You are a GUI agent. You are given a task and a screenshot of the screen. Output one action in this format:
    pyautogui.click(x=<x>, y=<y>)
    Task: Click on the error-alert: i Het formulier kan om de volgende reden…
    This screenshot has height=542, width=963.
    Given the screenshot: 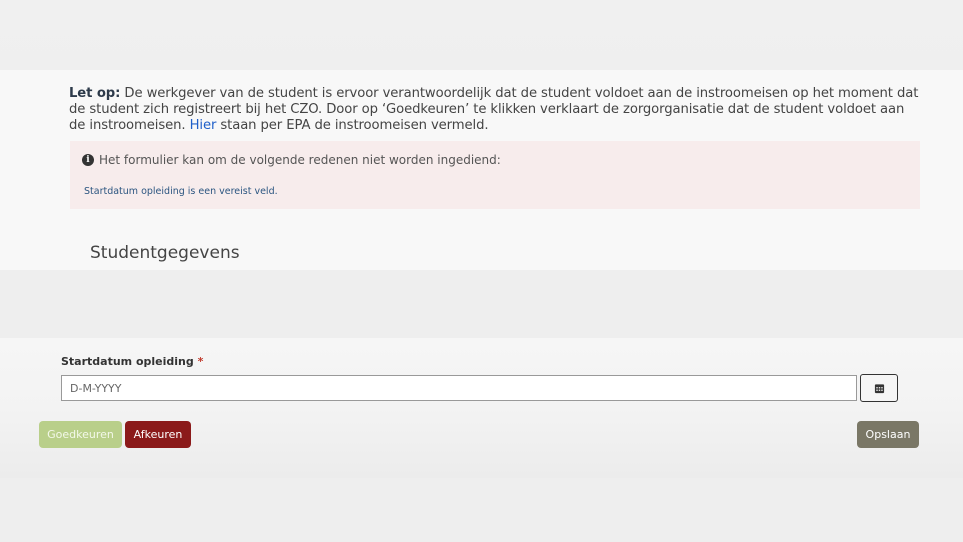 What is the action you would take?
    pyautogui.click(x=495, y=175)
    